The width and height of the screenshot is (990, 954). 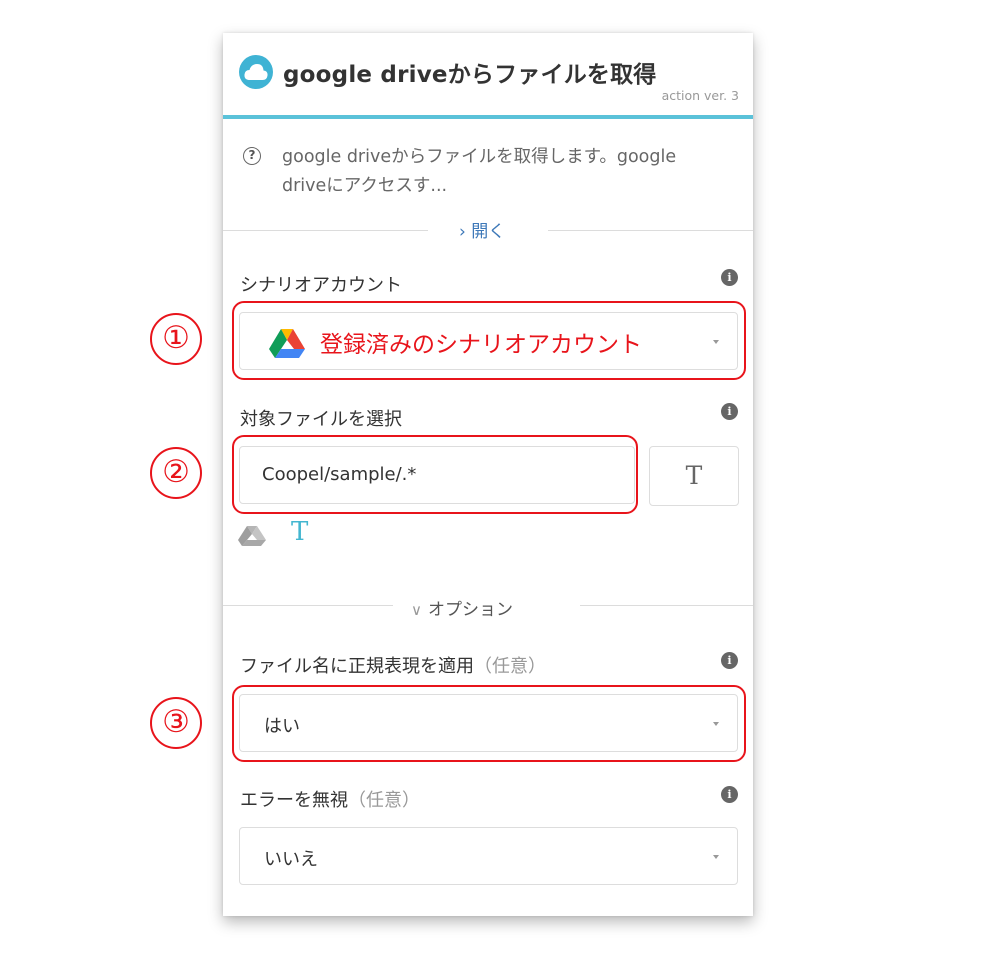 What do you see at coordinates (176, 339) in the screenshot?
I see `annotation-number-1: ①` at bounding box center [176, 339].